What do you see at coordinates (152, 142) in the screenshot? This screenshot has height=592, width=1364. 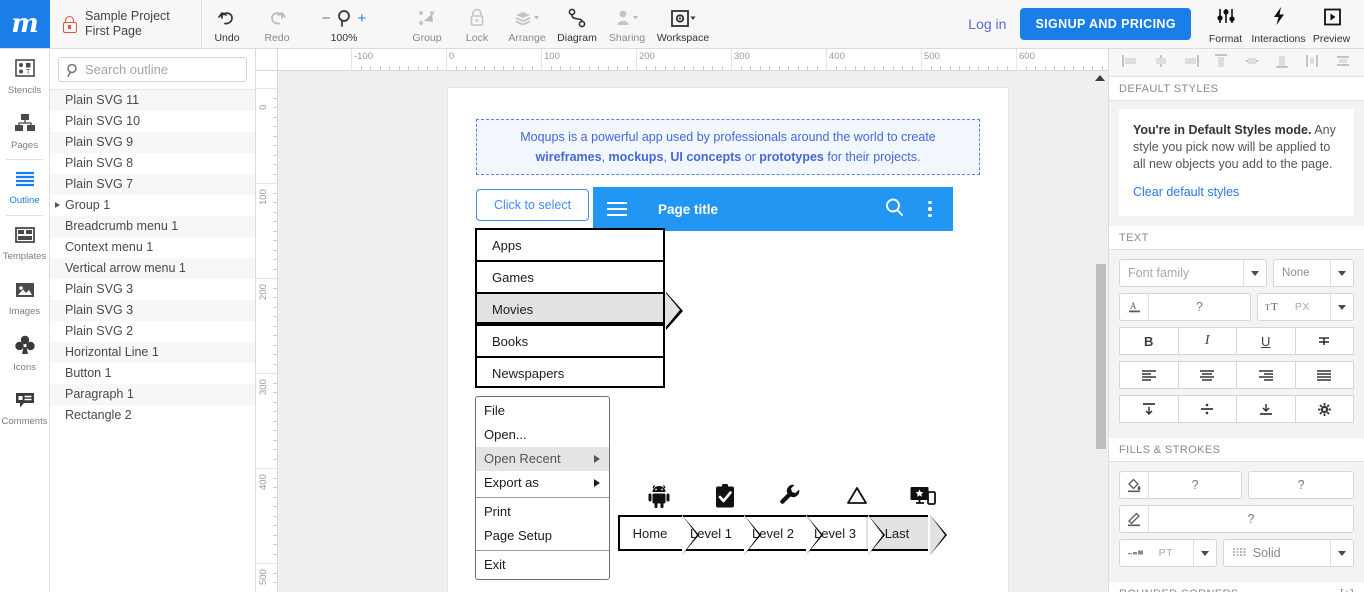 I see `outline-item: Plain SVG 9` at bounding box center [152, 142].